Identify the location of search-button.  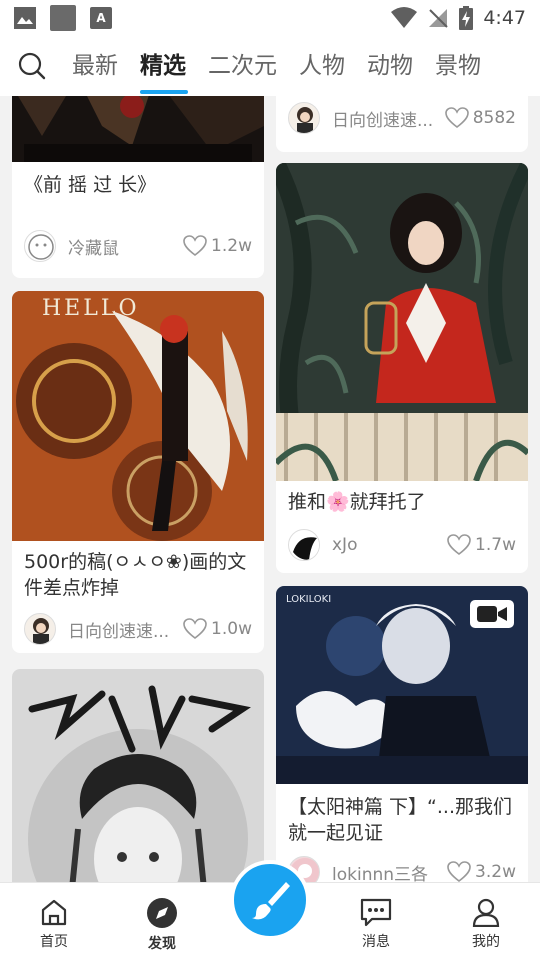
(32, 66).